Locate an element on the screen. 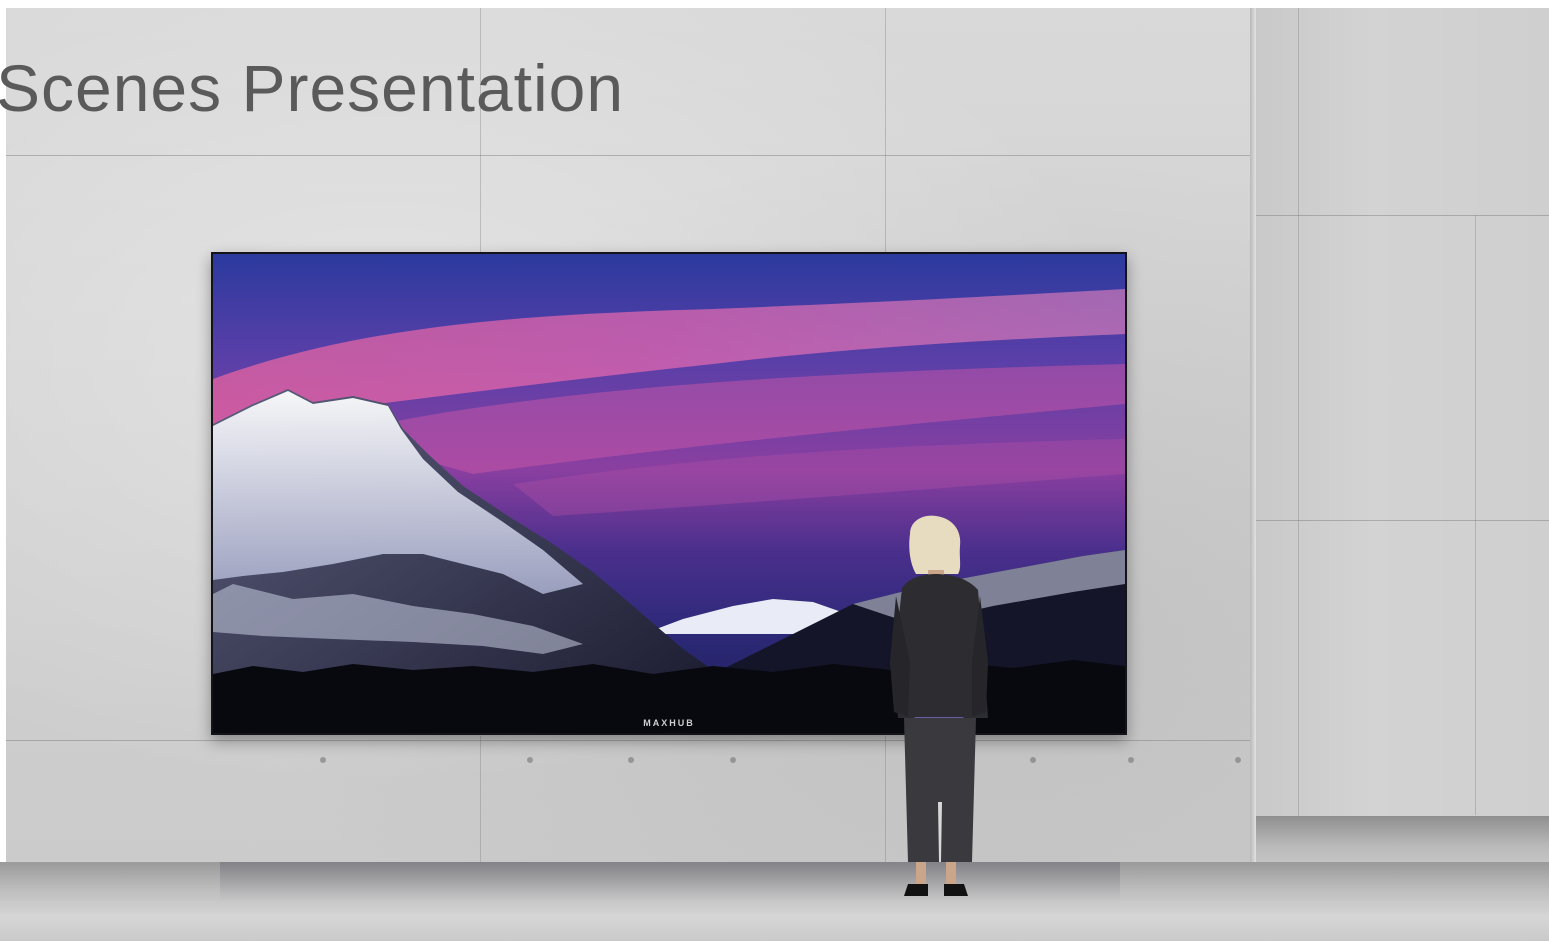 This screenshot has width=1549, height=941. page-title: Scenes Presentation is located at coordinates (312, 88).